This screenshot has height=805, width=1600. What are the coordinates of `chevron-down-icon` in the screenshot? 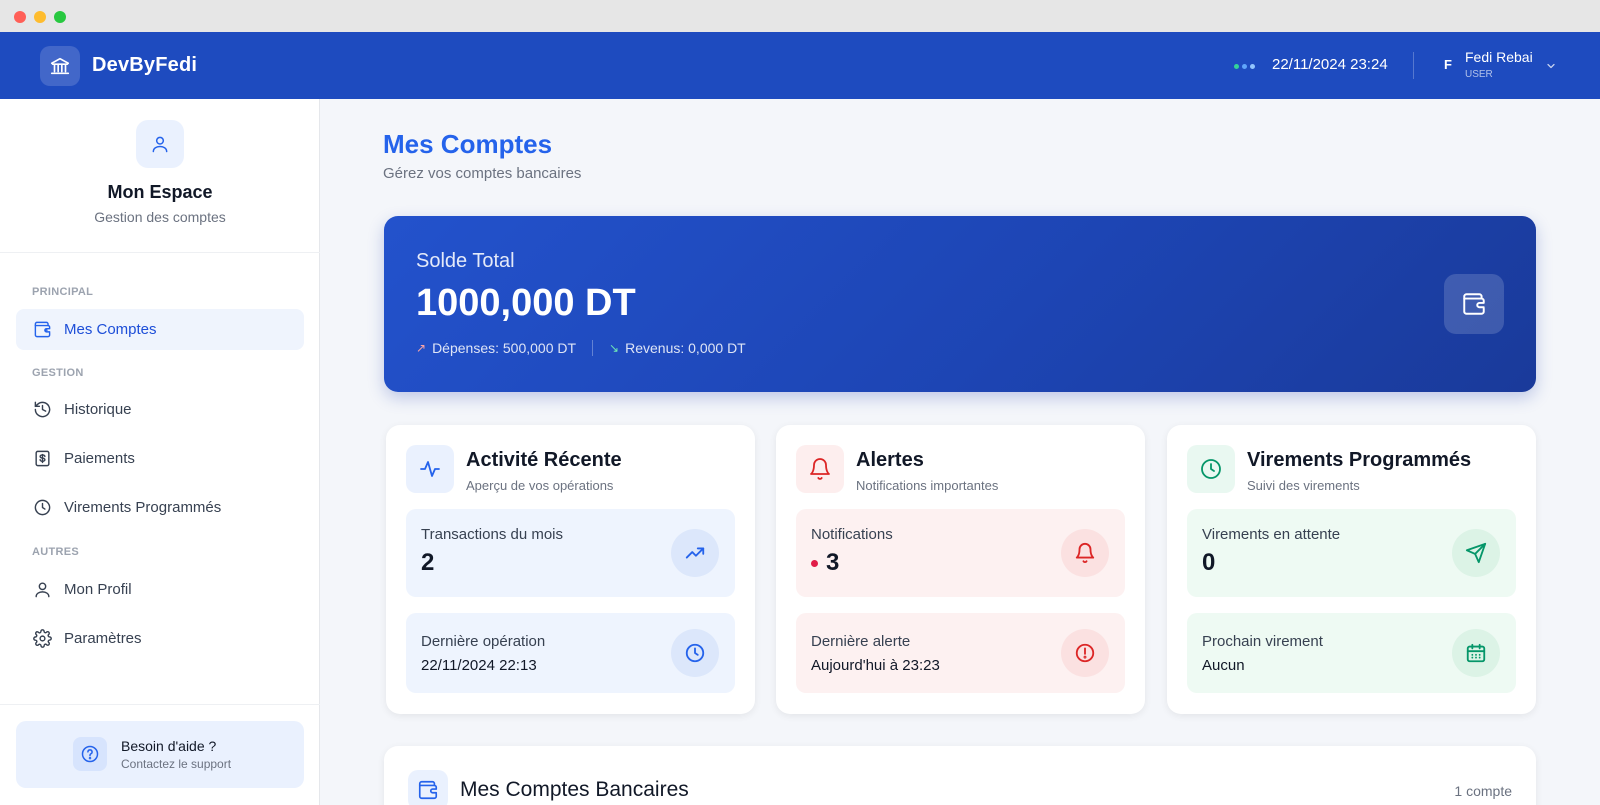 It's located at (1551, 68).